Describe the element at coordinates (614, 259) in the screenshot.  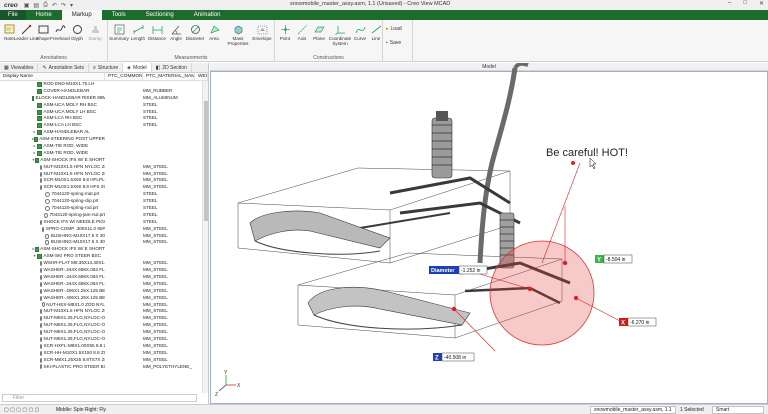
I see `dim-y-label: Y -8.504 in` at that location.